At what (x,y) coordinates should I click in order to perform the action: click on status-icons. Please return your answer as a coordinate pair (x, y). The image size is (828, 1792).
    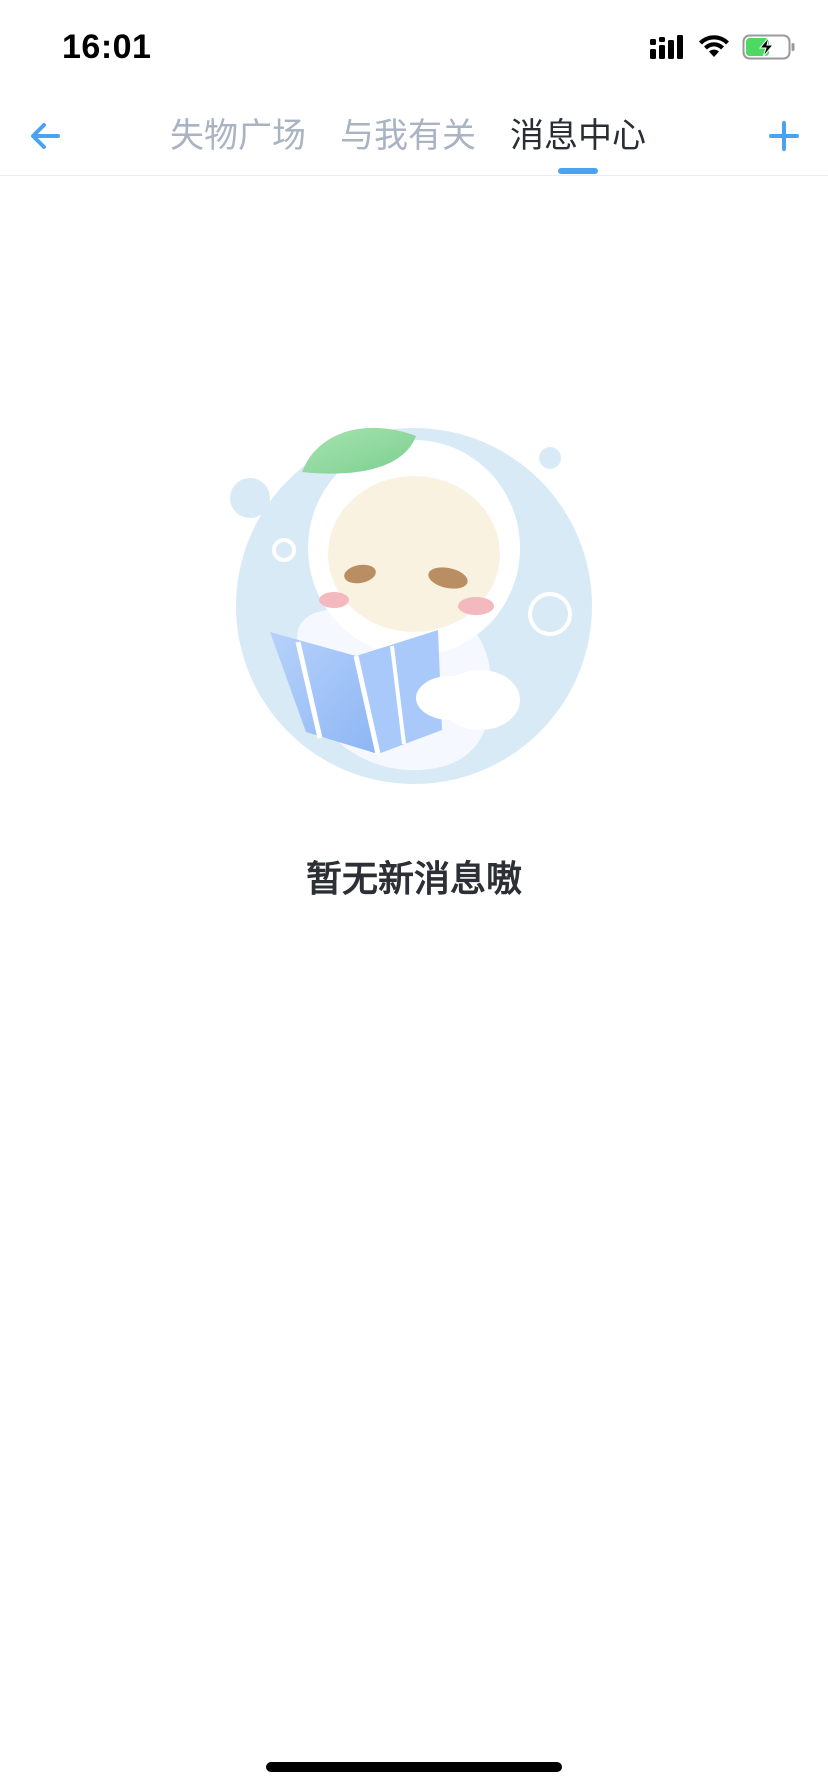
    Looking at the image, I should click on (723, 47).